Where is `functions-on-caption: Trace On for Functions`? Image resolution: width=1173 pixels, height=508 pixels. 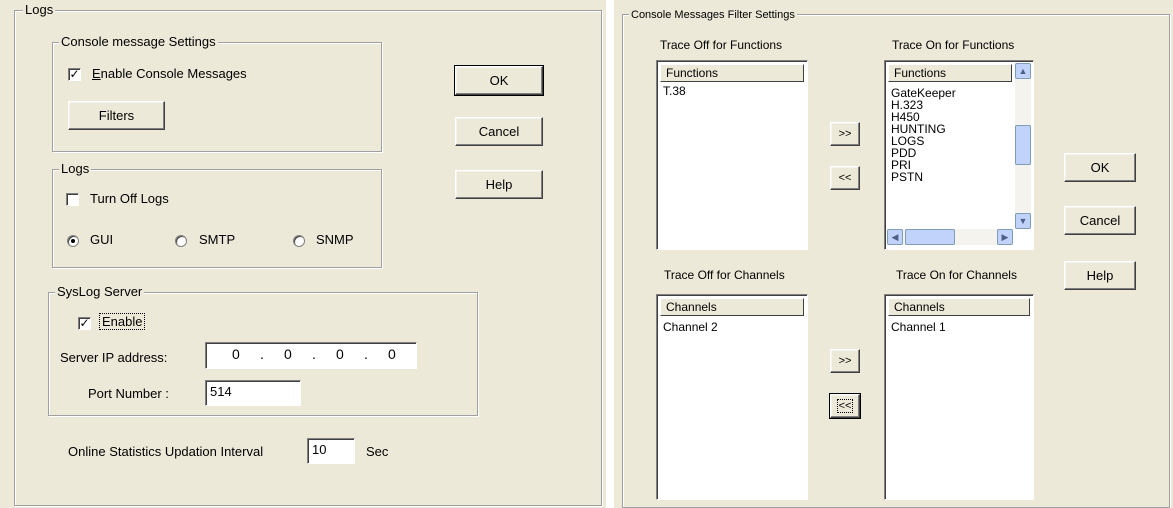 functions-on-caption: Trace On for Functions is located at coordinates (953, 45).